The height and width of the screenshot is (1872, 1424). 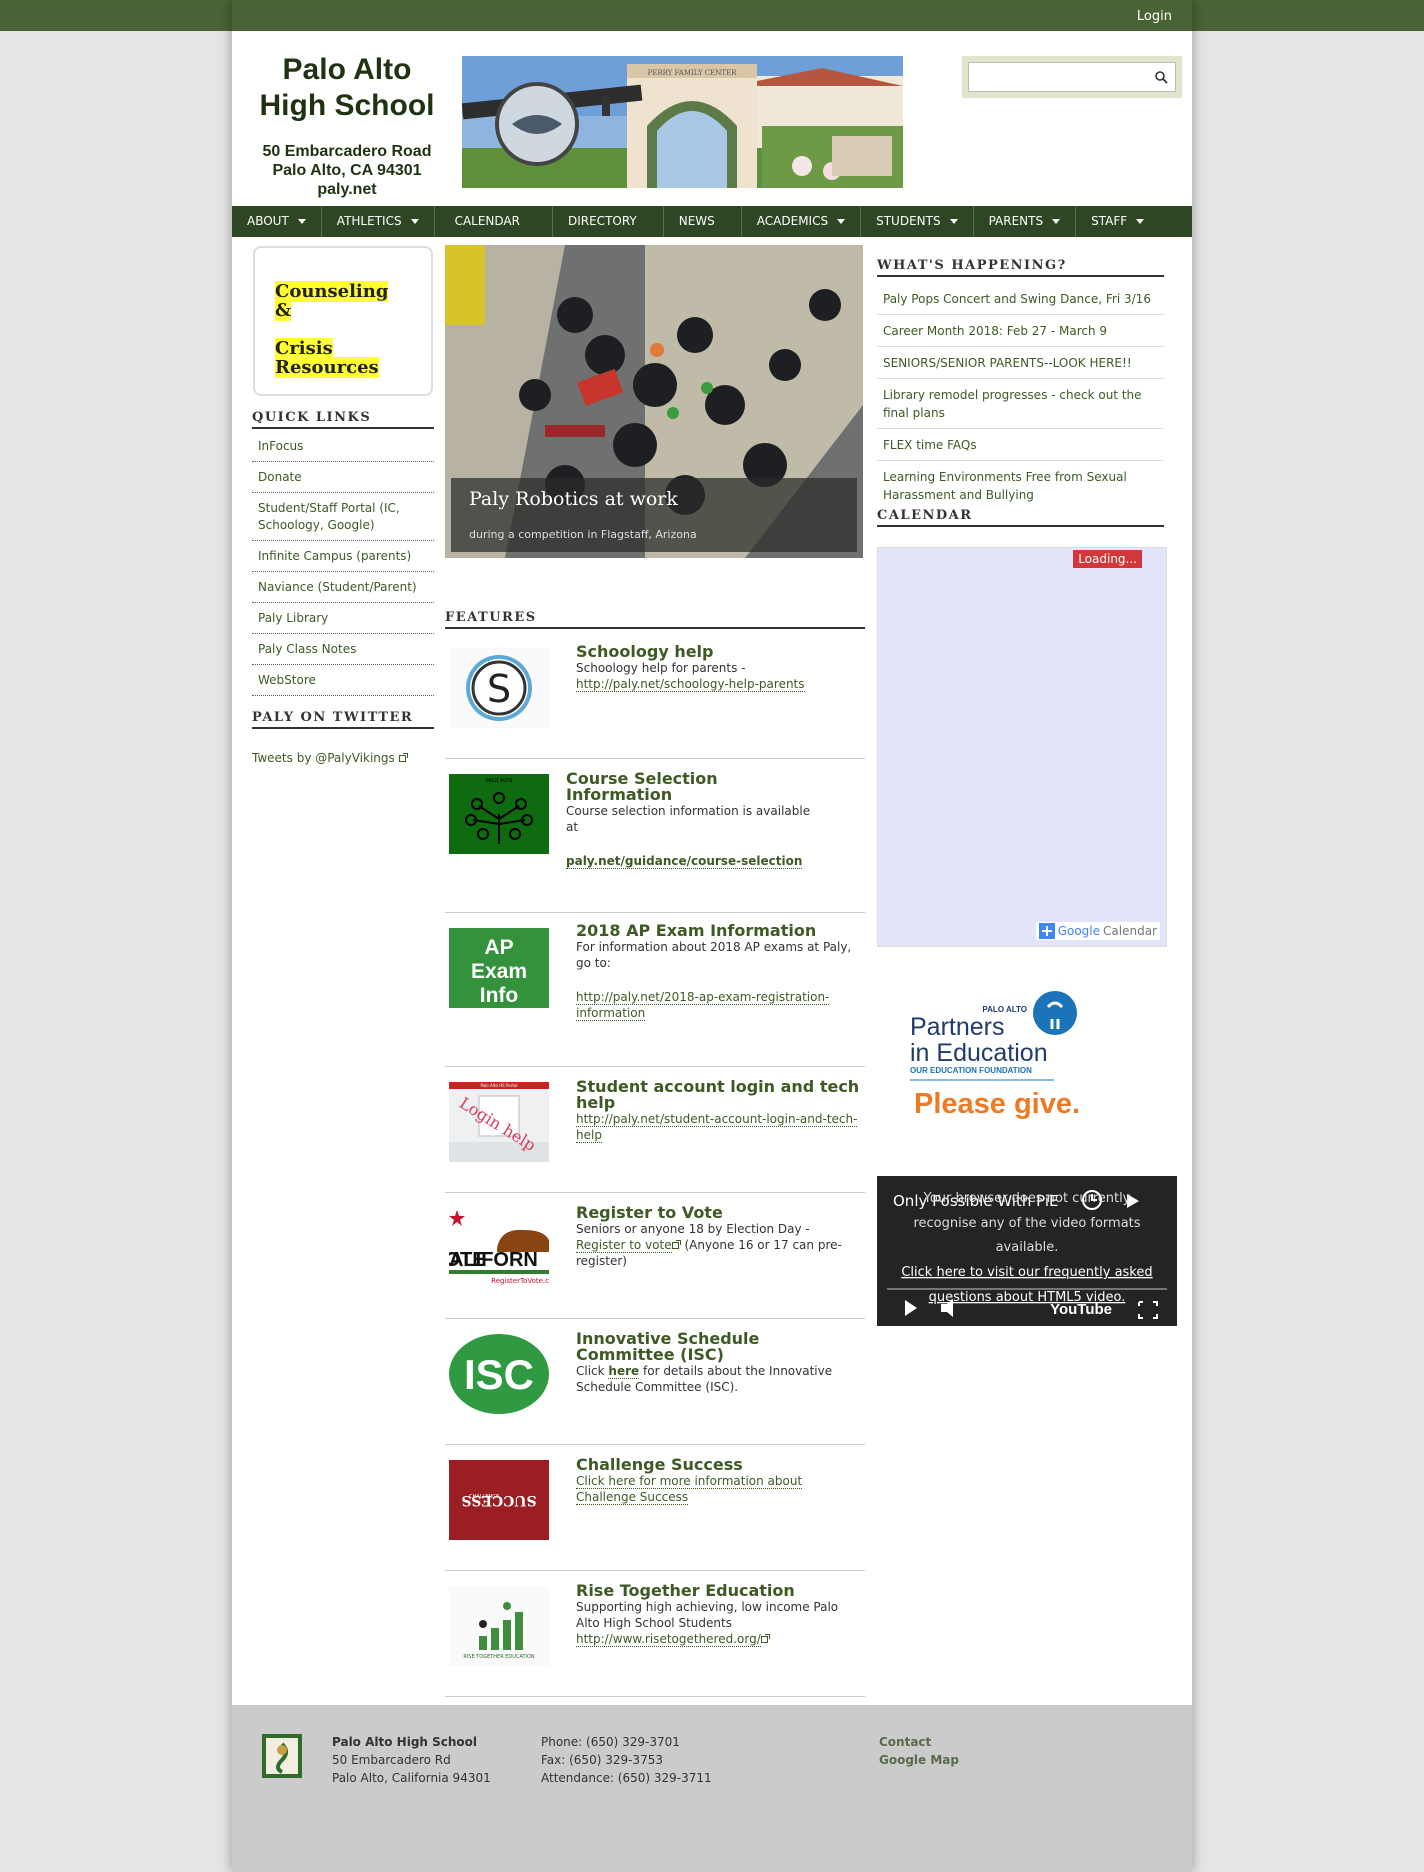 I want to click on footer-contact-link: Contact, so click(x=919, y=1742).